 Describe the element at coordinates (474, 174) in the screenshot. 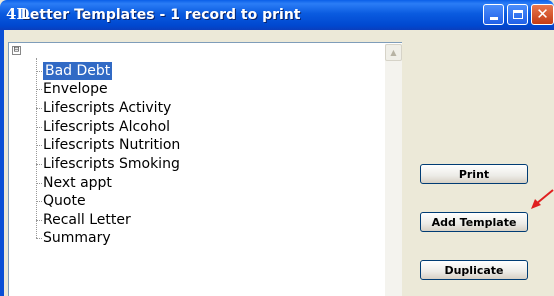

I see `print-button: Print` at that location.